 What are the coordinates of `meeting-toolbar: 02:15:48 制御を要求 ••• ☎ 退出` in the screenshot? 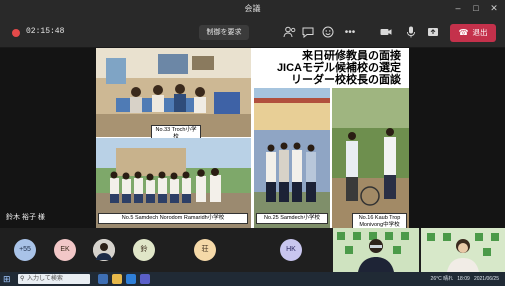 It's located at (252, 33).